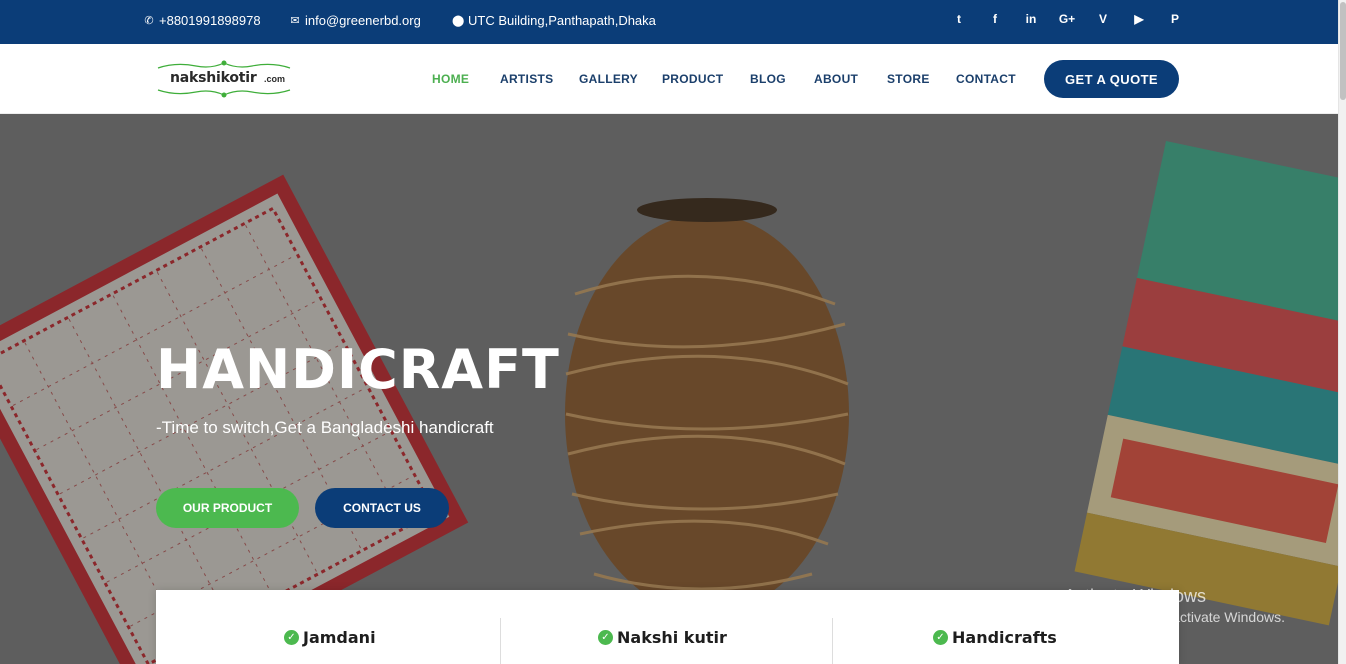  I want to click on phone-number: +8801991898978, so click(210, 20).